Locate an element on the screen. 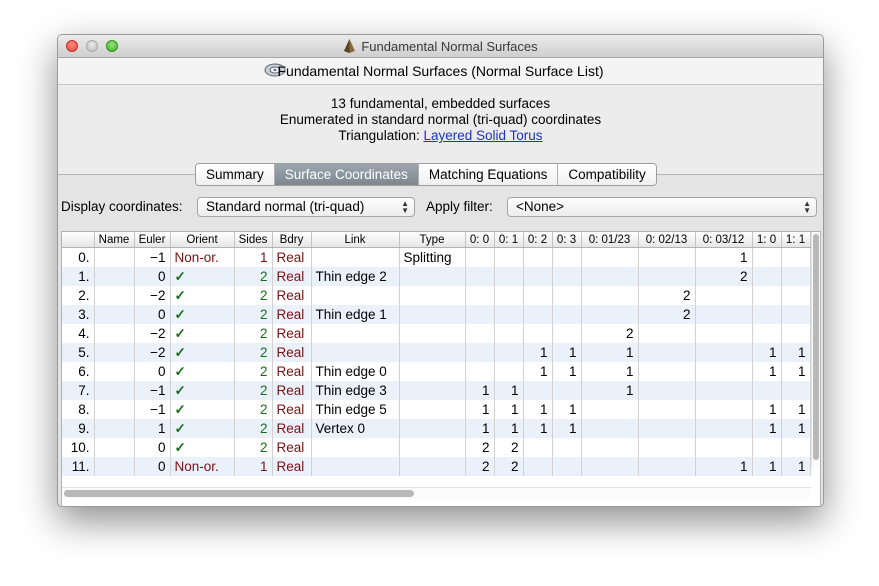  title-bar: Fundamental Normal Surfaces is located at coordinates (440, 46).